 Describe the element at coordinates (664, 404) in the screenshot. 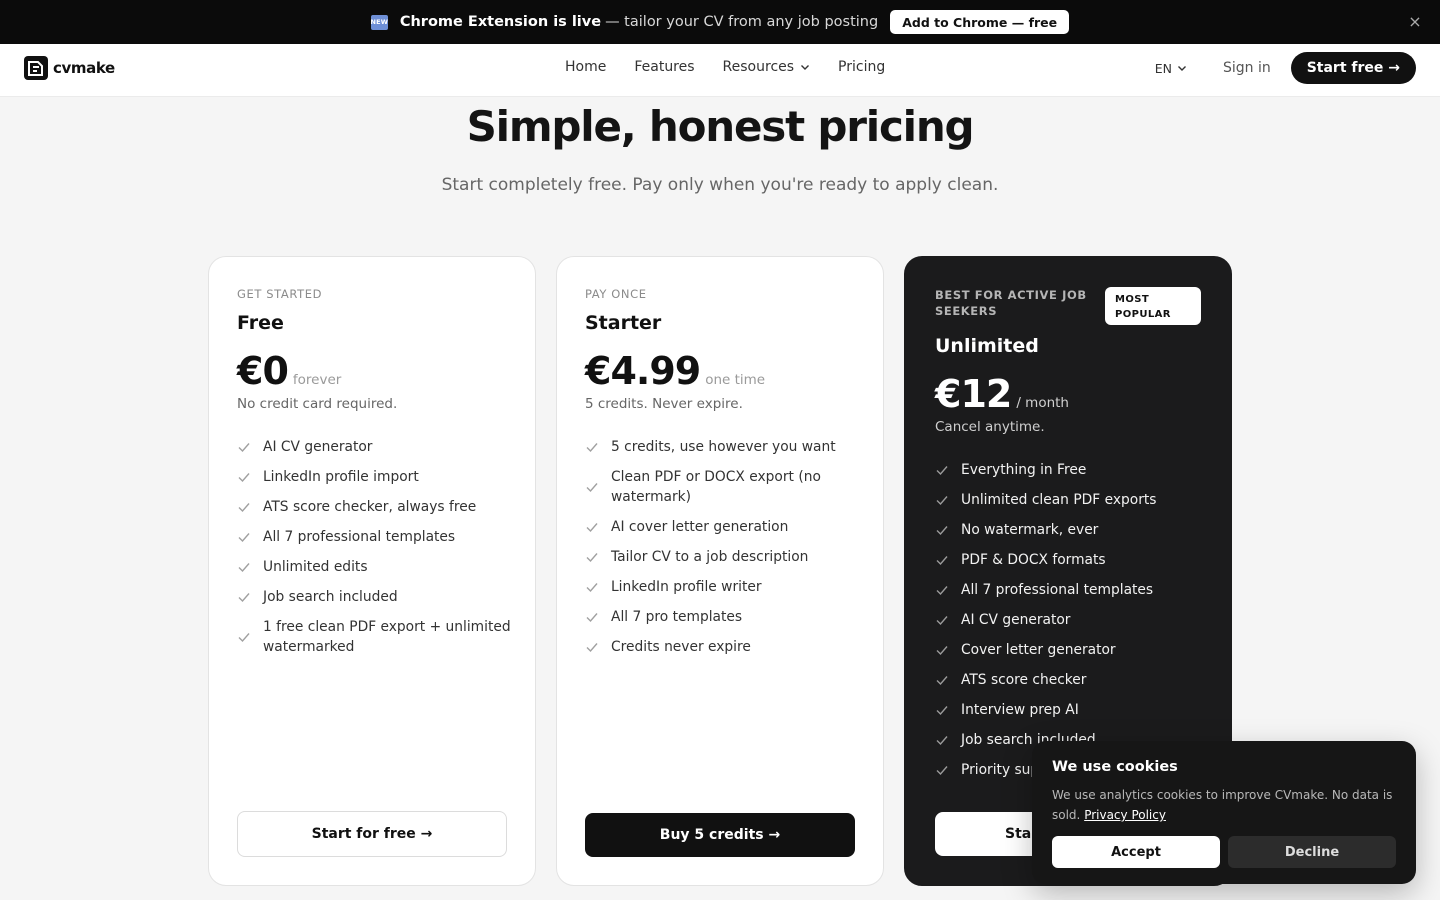

I see `plan-note: 5 credits. Never expire.` at that location.